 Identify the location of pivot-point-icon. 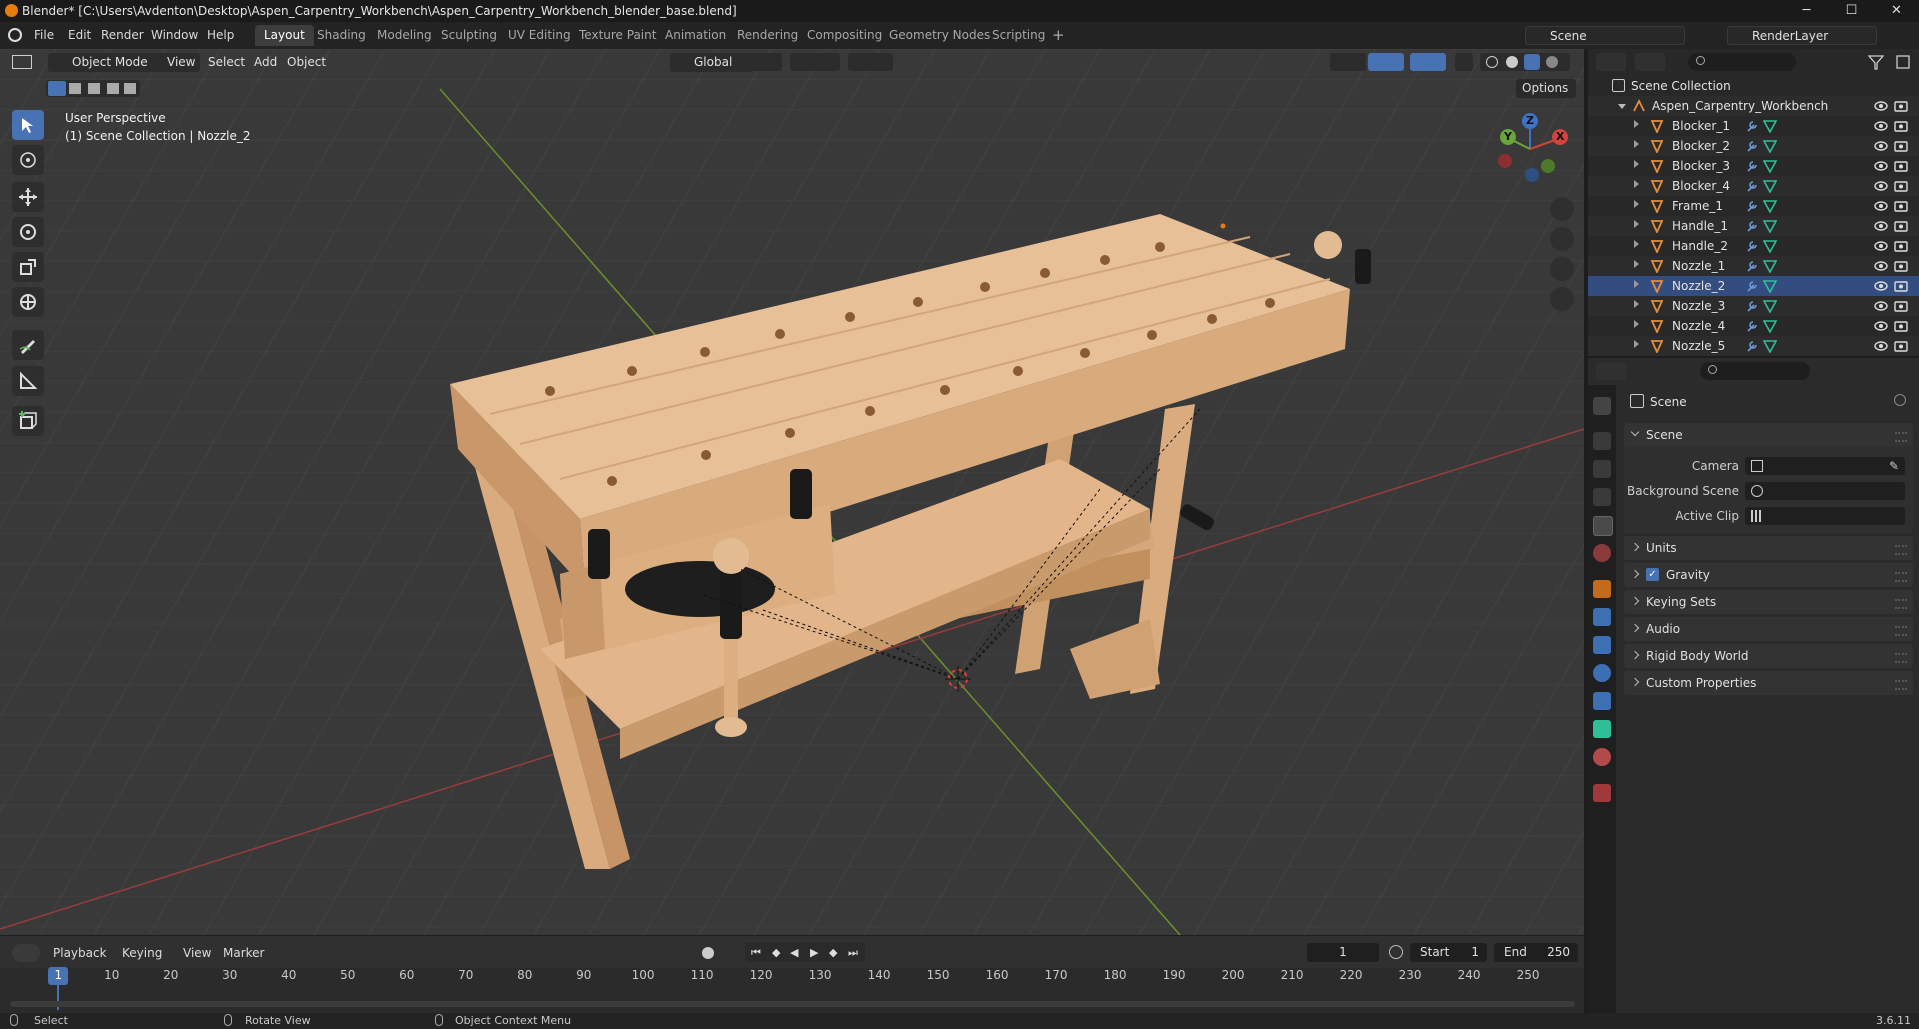
(767, 62).